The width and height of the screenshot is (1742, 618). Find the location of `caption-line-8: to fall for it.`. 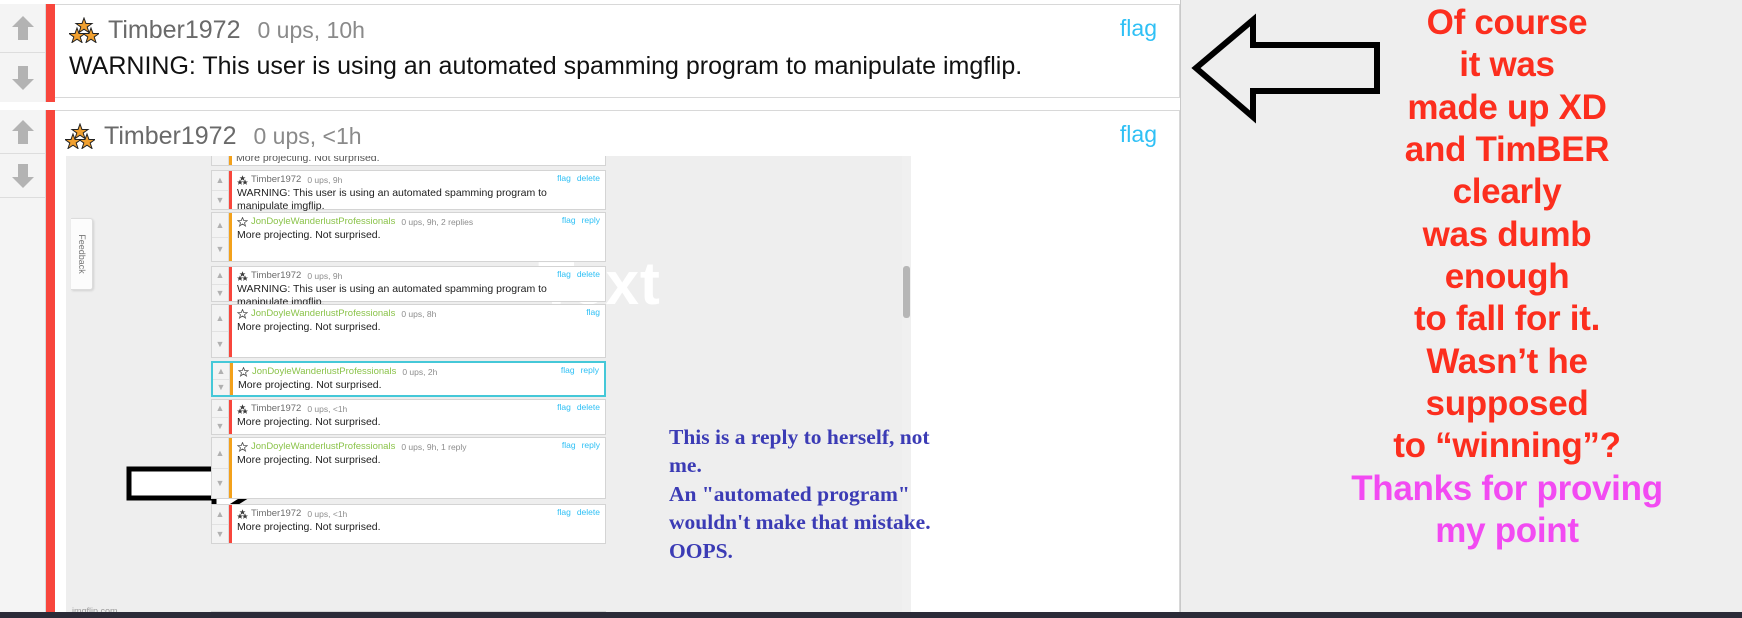

caption-line-8: to fall for it. is located at coordinates (1507, 319).